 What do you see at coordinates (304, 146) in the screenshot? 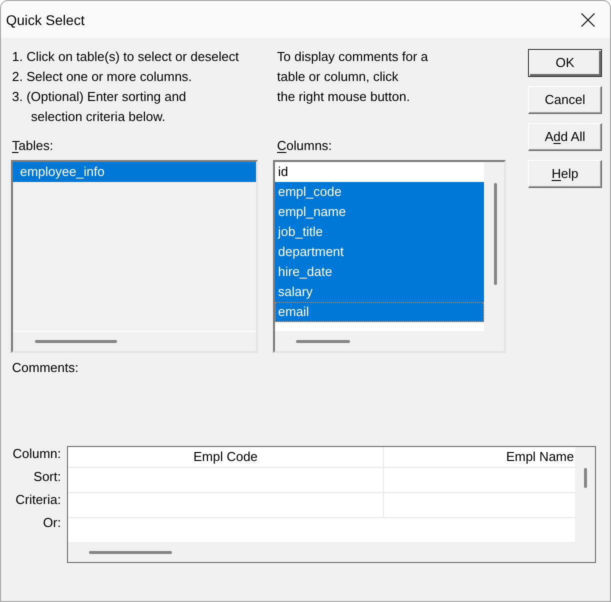
I see `columns-label: Columns:` at bounding box center [304, 146].